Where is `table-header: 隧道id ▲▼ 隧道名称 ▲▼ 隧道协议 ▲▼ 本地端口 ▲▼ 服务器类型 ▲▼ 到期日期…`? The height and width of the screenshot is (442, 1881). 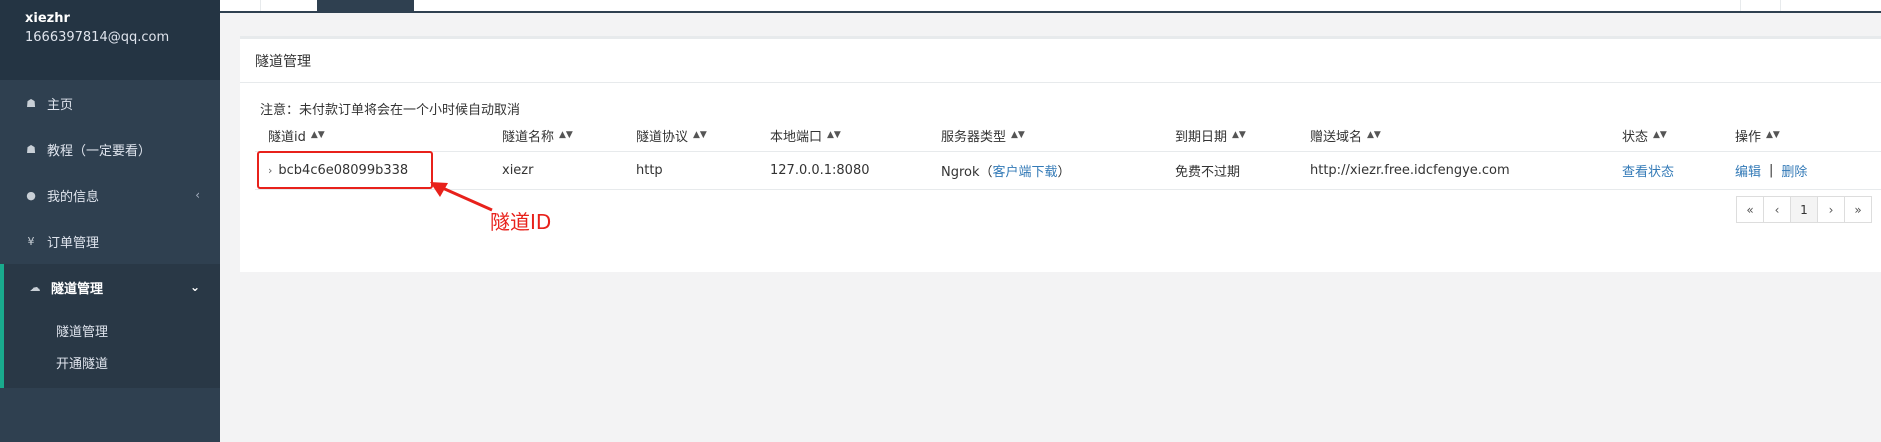
table-header: 隧道id ▲▼ 隧道名称 ▲▼ 隧道协议 ▲▼ 本地端口 ▲▼ 服务器类型 ▲▼ 到期日期… is located at coordinates (1068, 136).